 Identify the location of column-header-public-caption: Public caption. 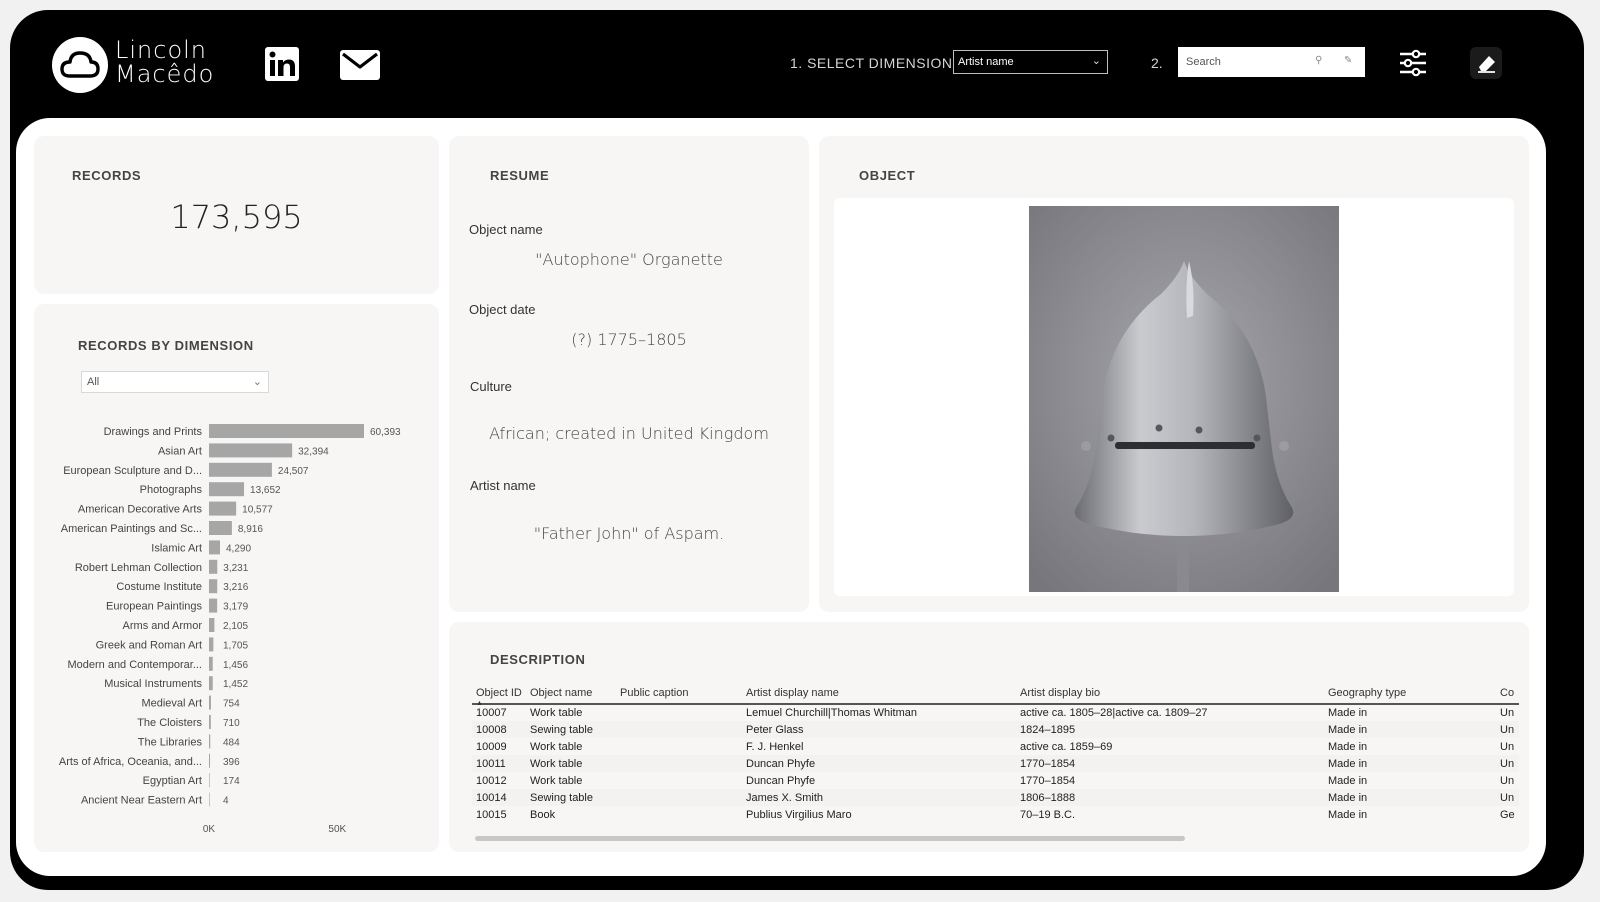
(679, 694).